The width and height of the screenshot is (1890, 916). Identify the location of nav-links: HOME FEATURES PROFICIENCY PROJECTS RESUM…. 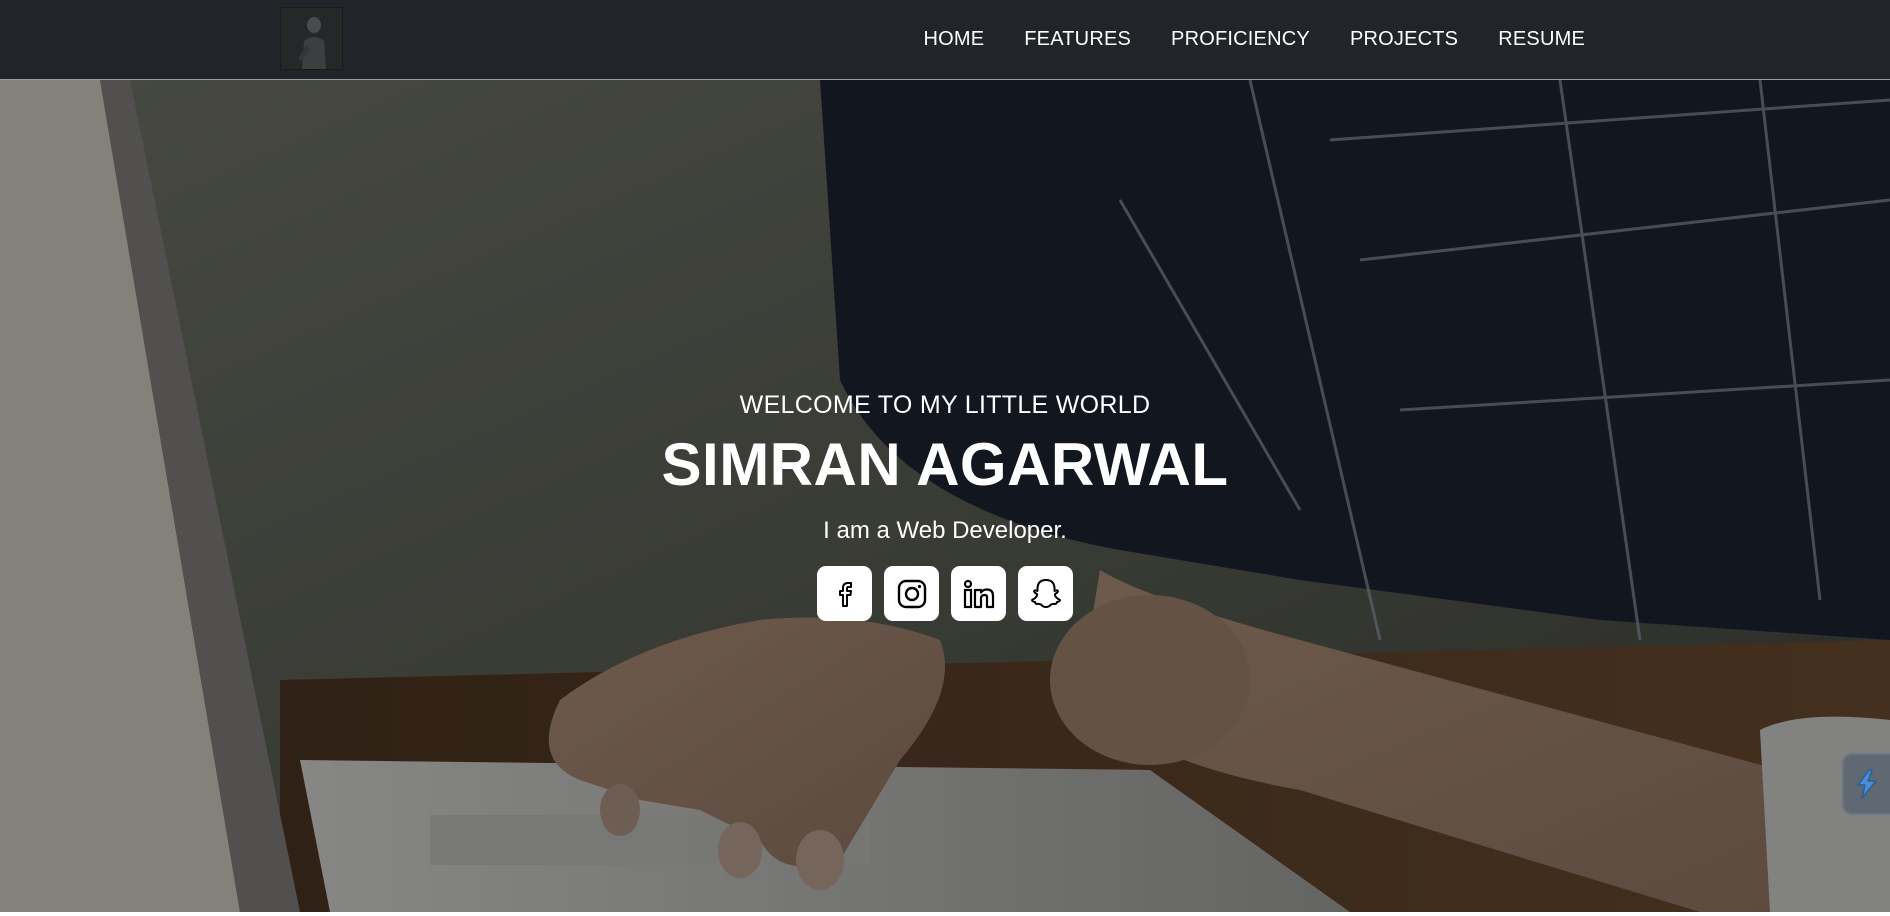
(1254, 39).